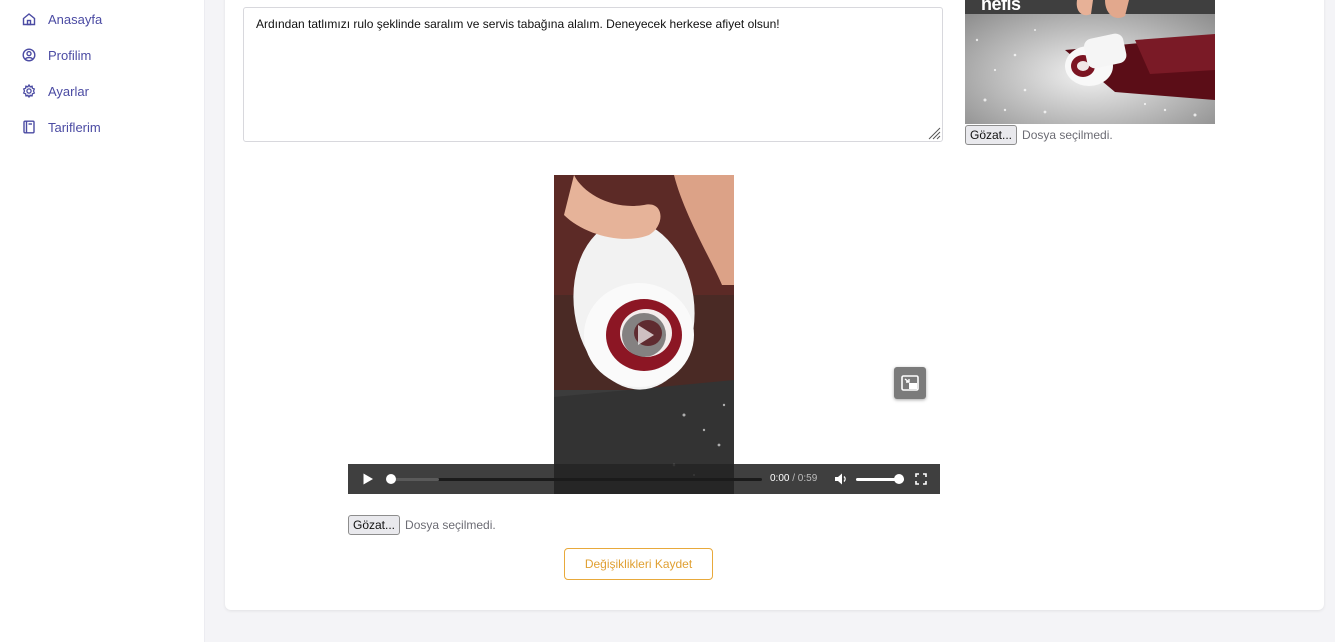 The height and width of the screenshot is (642, 1335). Describe the element at coordinates (638, 564) in the screenshot. I see `save-changes-button: Değişiklikleri Kaydet` at that location.